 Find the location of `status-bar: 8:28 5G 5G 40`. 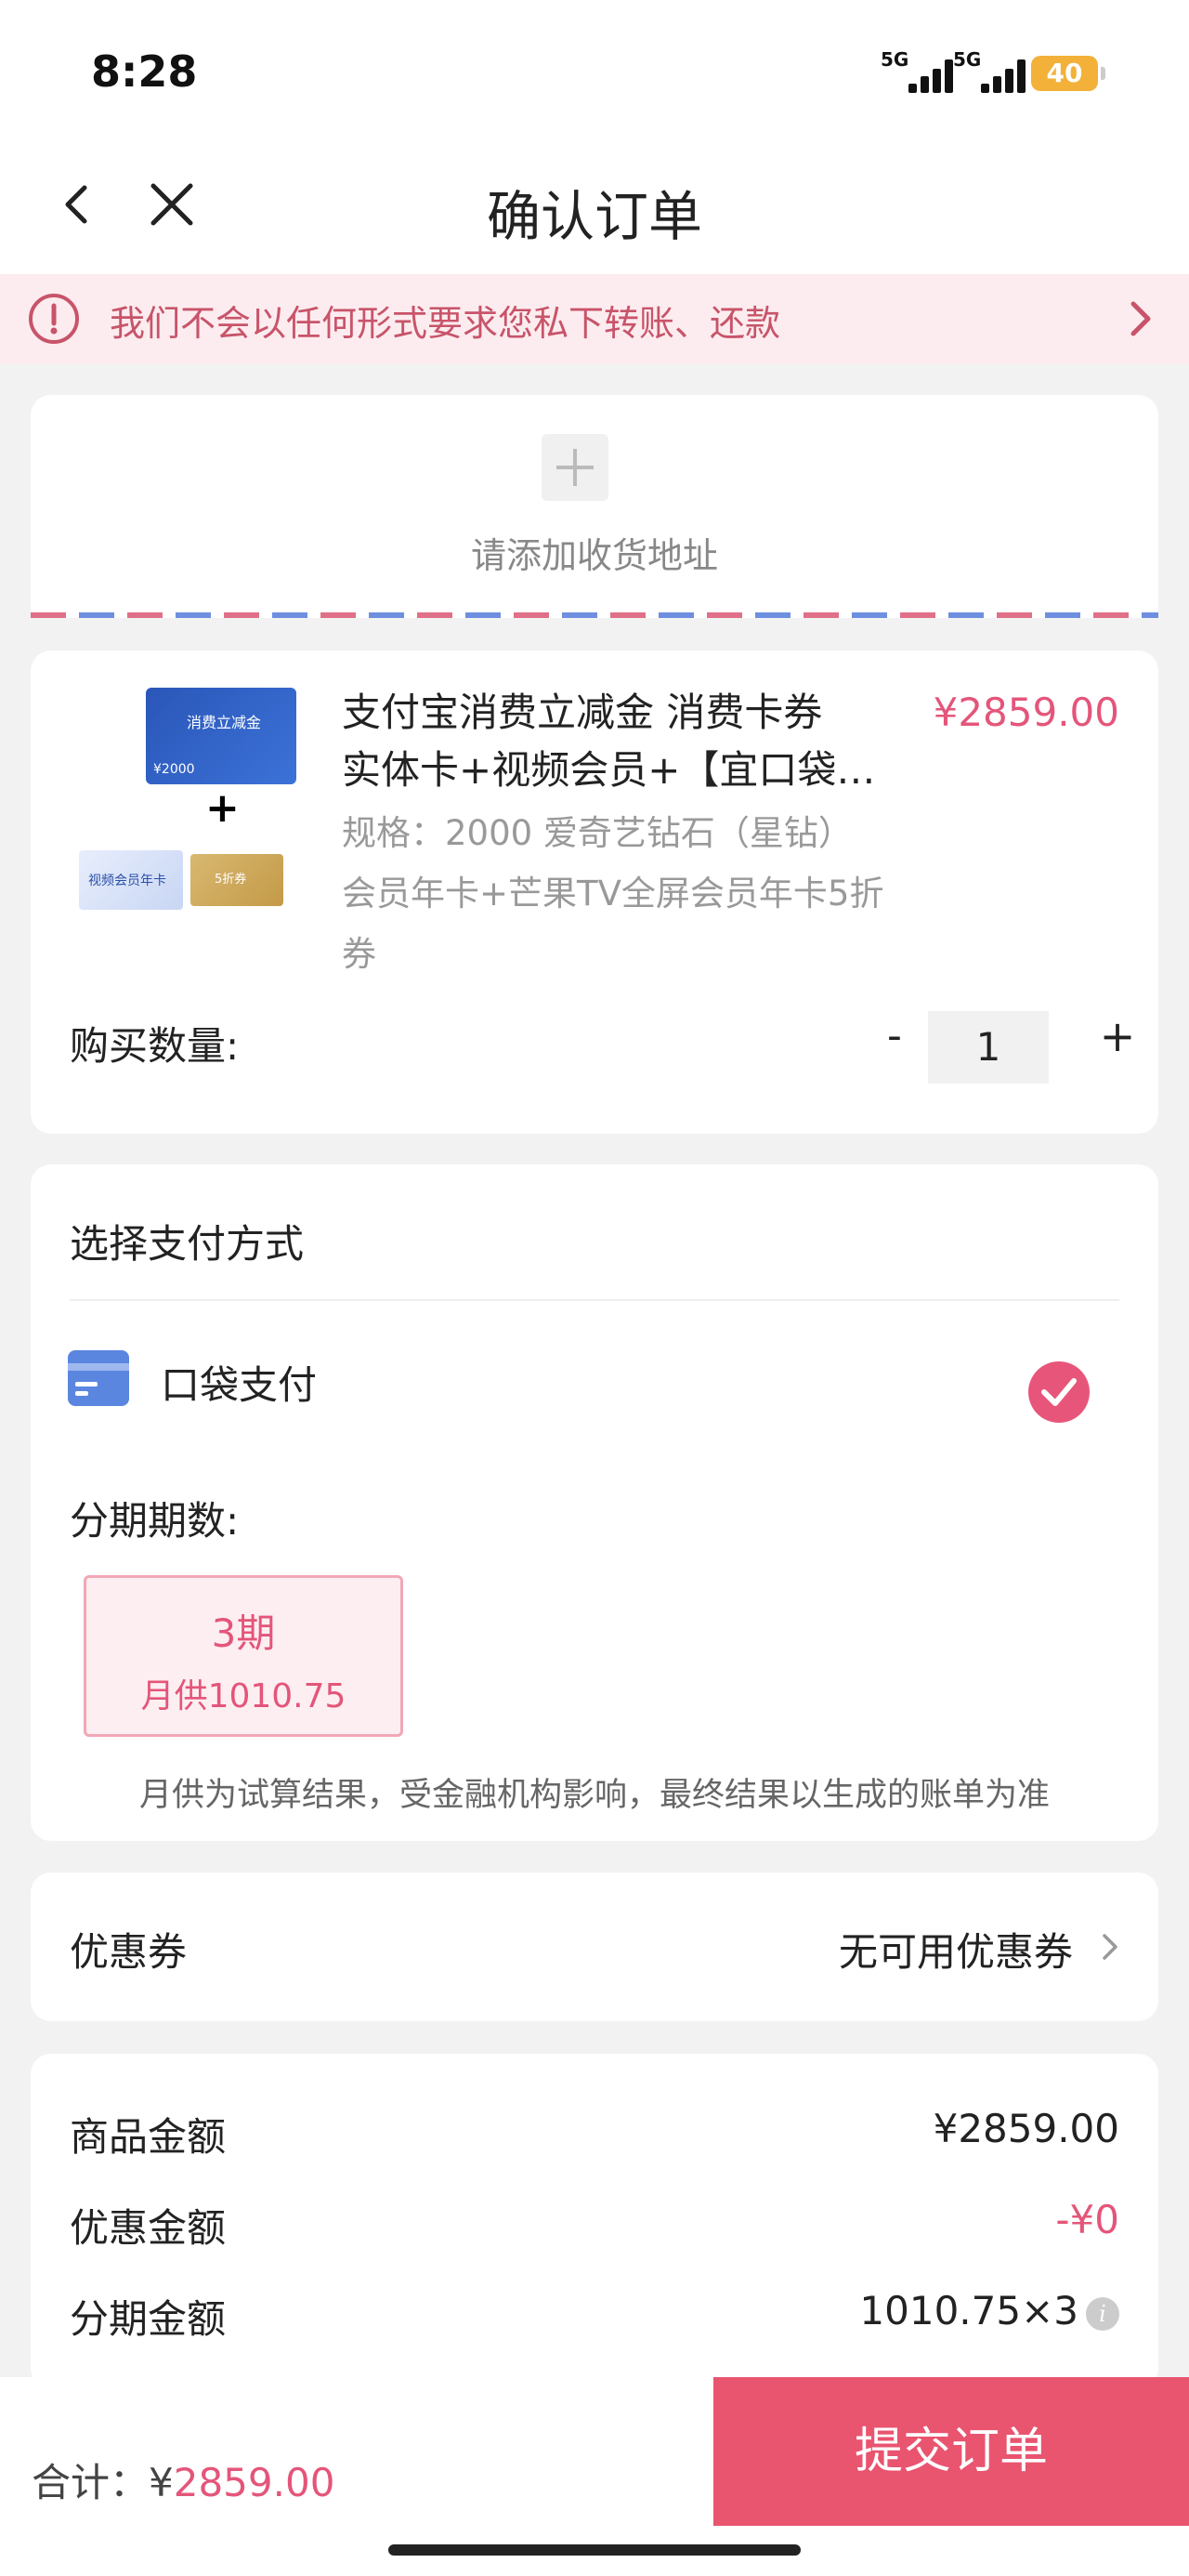

status-bar: 8:28 5G 5G 40 is located at coordinates (594, 69).